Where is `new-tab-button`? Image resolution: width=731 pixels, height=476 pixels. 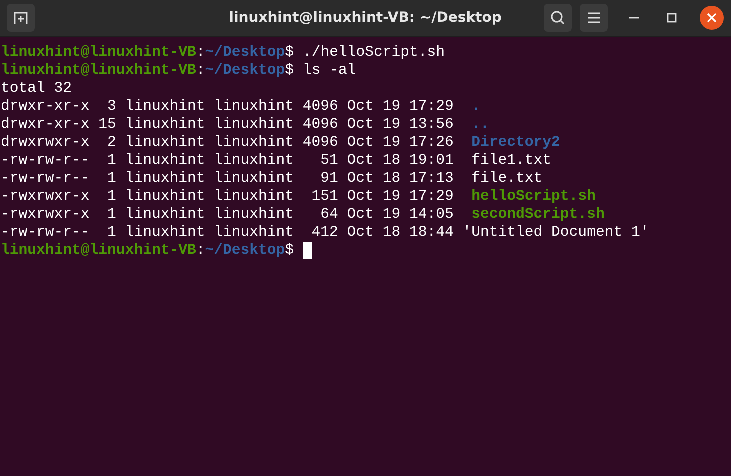 new-tab-button is located at coordinates (21, 18).